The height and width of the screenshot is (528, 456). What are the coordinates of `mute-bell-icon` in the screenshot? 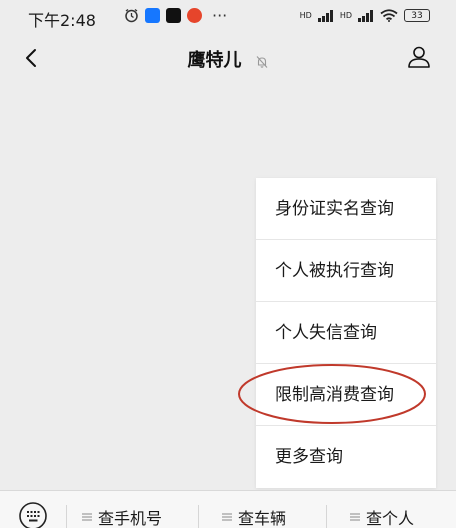 It's located at (261, 61).